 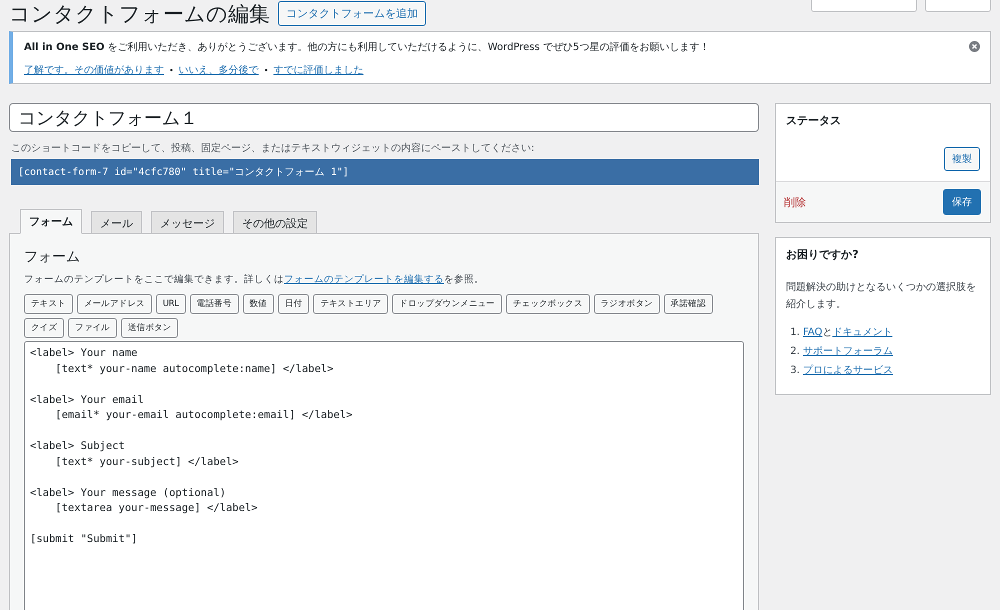 I want to click on add-form-button: コンタクトフォームを追加, so click(x=352, y=13).